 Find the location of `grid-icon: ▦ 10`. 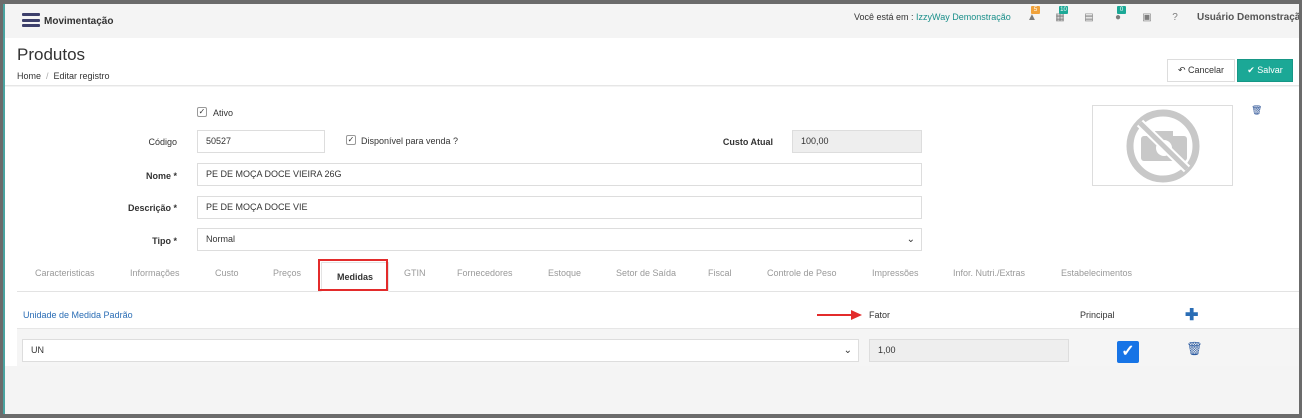

grid-icon: ▦ 10 is located at coordinates (1061, 15).